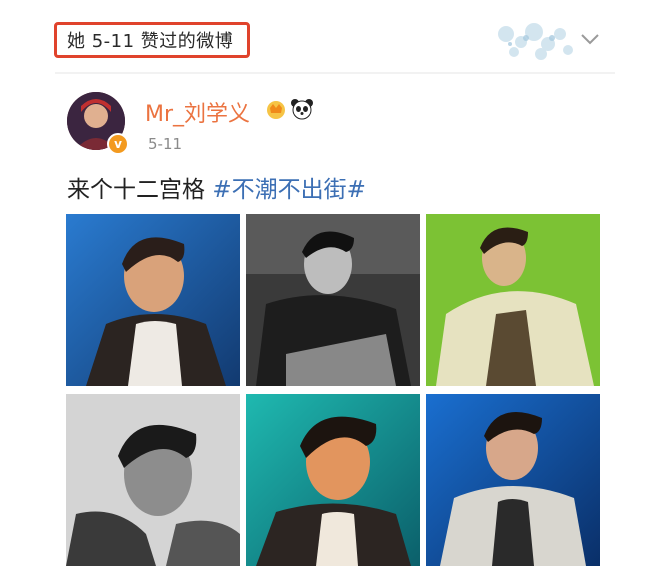 Image resolution: width=650 pixels, height=573 pixels. I want to click on post-body: 来个十二宫格, so click(140, 190).